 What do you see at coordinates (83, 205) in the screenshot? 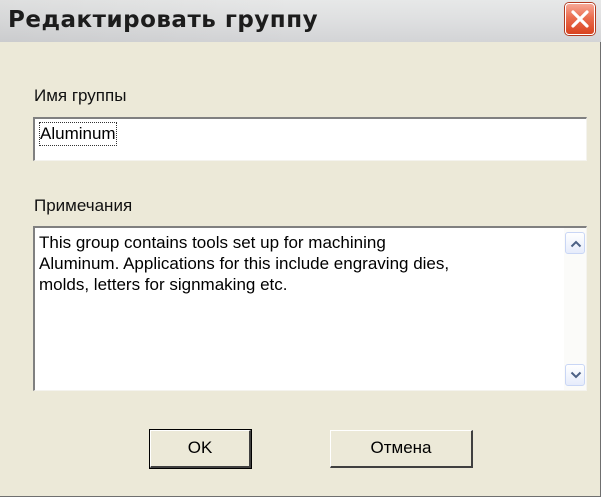
I see `notes-label: Примечания` at bounding box center [83, 205].